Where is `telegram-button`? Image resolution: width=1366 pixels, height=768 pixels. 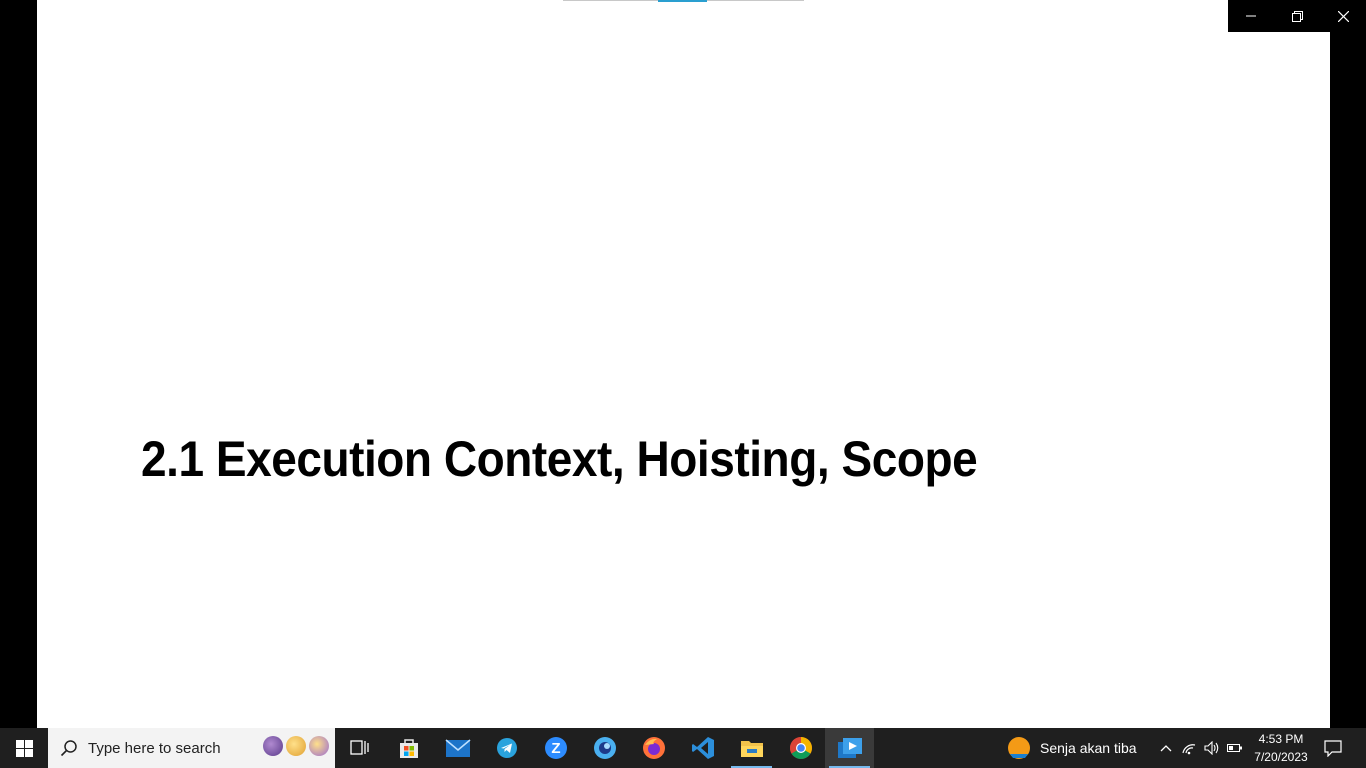 telegram-button is located at coordinates (506, 748).